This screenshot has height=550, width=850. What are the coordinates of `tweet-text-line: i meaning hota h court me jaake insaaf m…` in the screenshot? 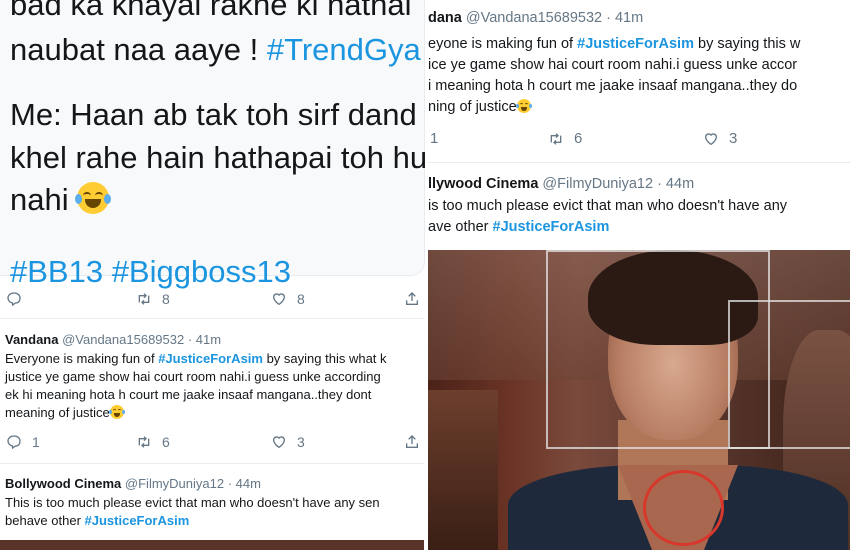 It's located at (613, 86).